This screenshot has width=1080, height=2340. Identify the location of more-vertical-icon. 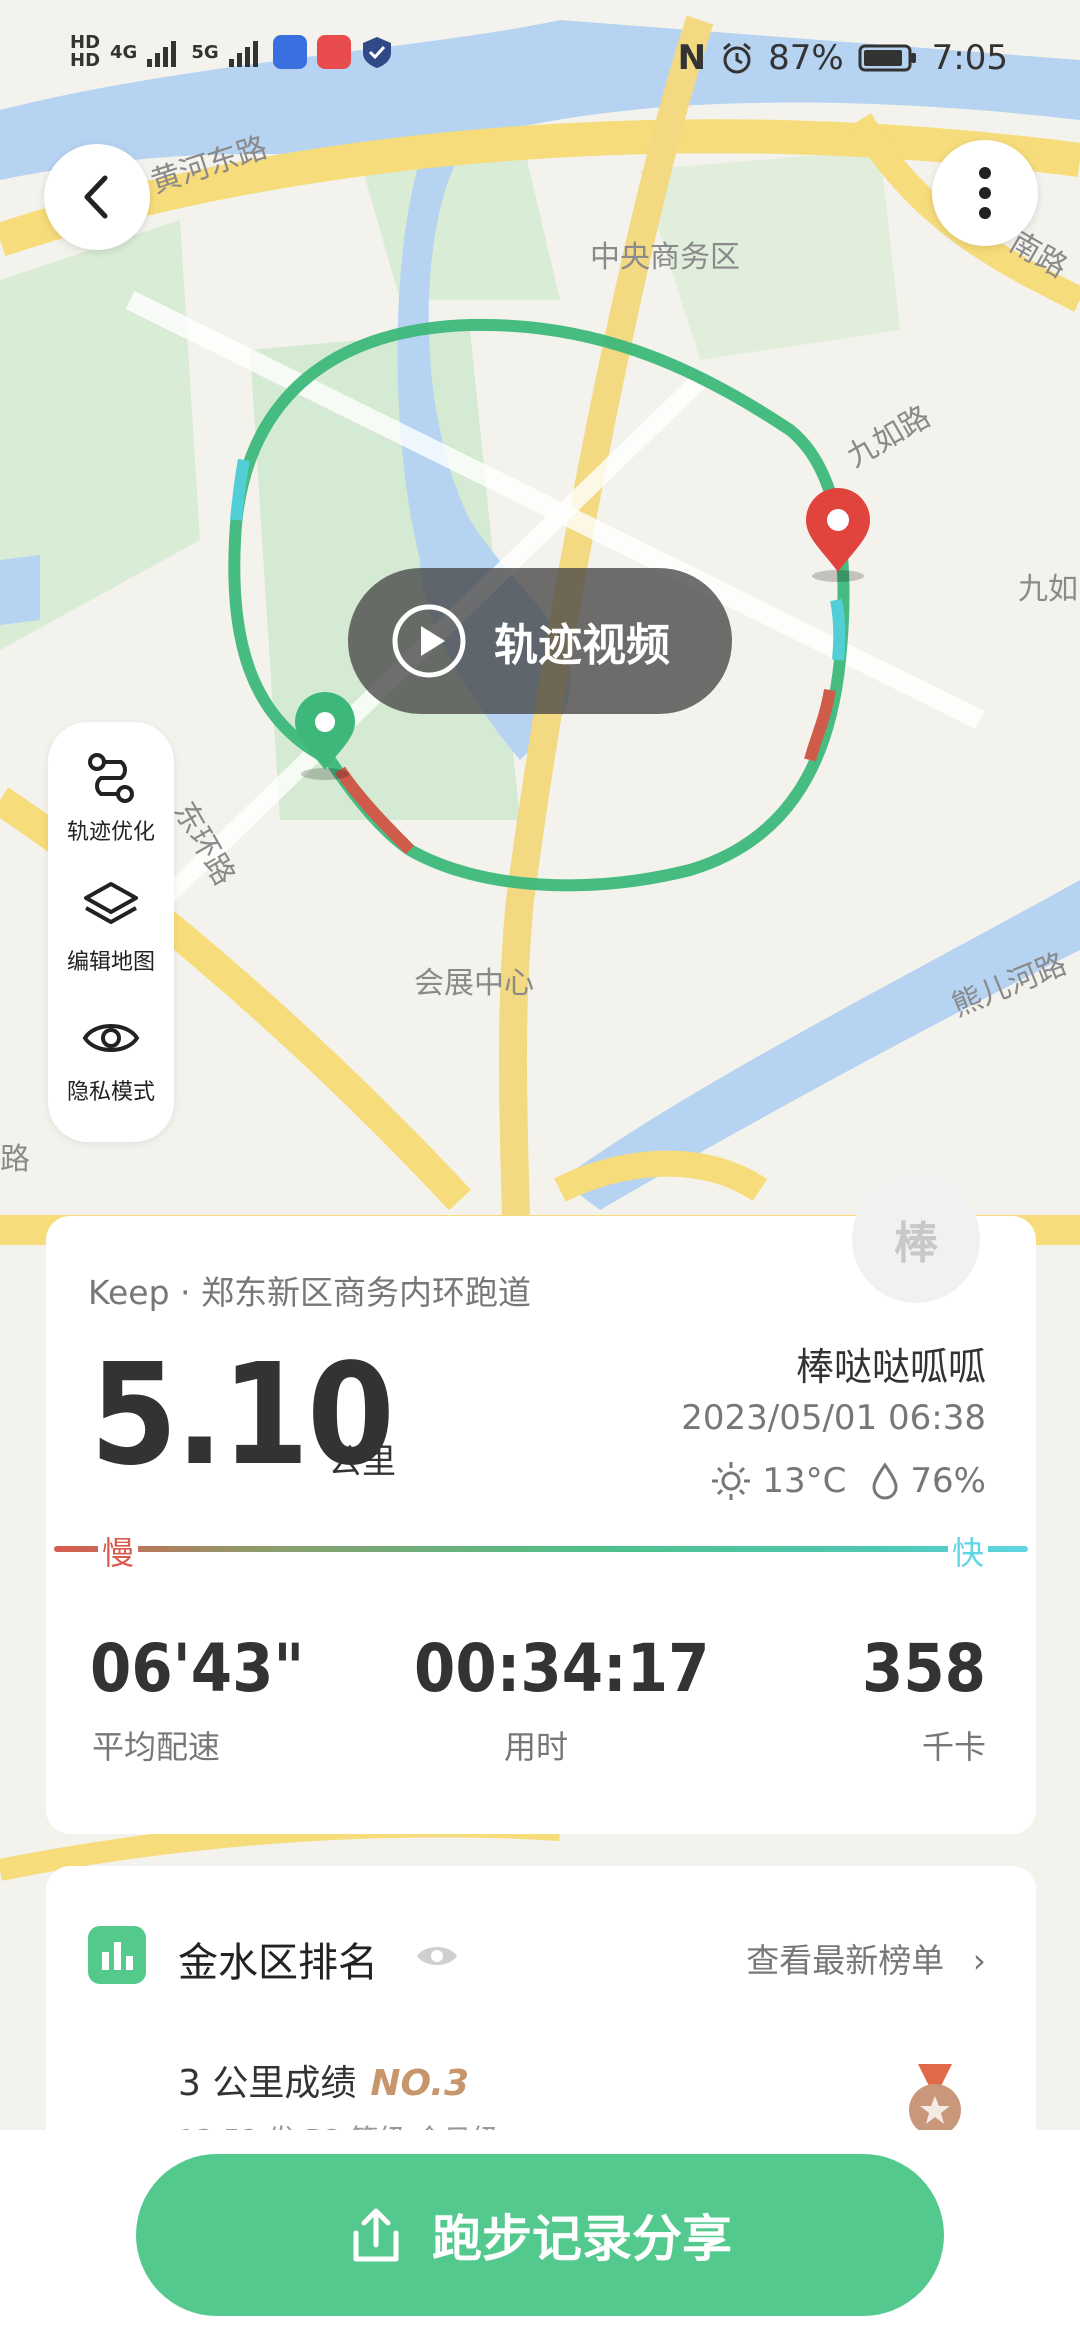
(985, 193).